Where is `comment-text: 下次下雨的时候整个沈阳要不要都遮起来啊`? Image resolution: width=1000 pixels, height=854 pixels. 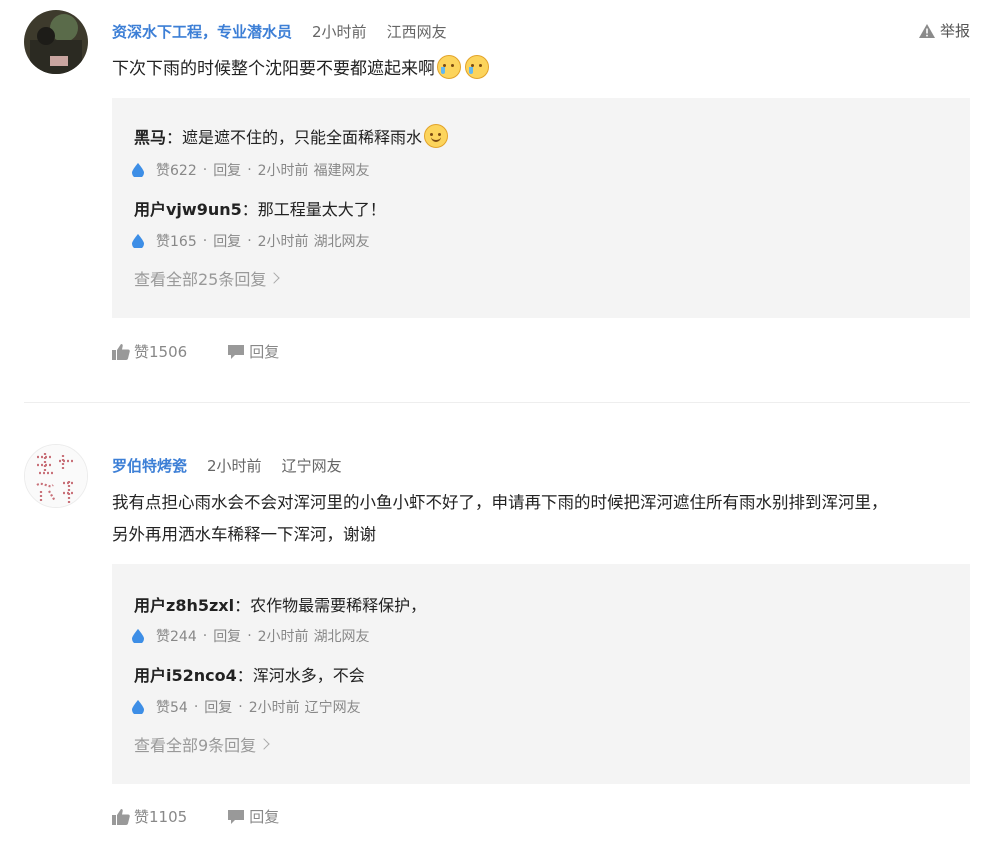 comment-text: 下次下雨的时候整个沈阳要不要都遮起来啊 is located at coordinates (546, 69).